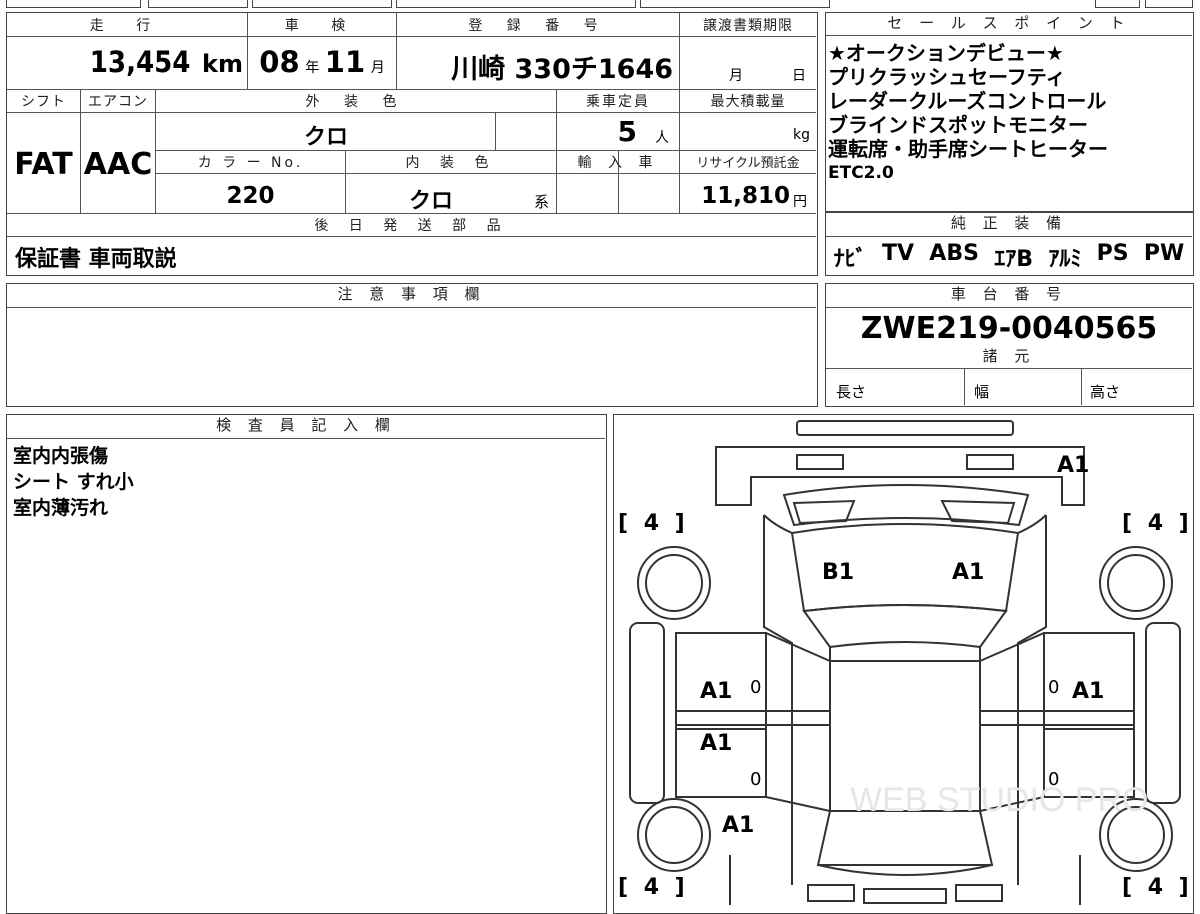  What do you see at coordinates (322, 62) in the screenshot?
I see `inspection-value-row: 08 年 11 月` at bounding box center [322, 62].